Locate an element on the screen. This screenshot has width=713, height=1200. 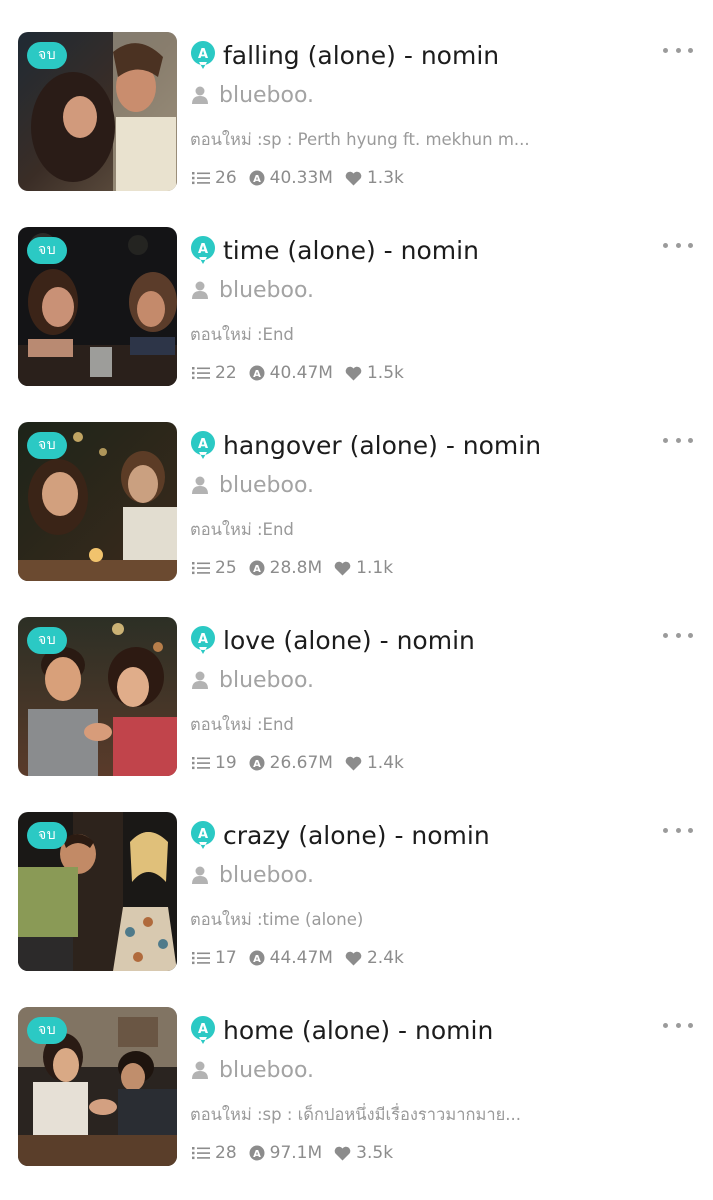
stats-row: 17 A 44.47M 2.4k is located at coordinates (304, 958).